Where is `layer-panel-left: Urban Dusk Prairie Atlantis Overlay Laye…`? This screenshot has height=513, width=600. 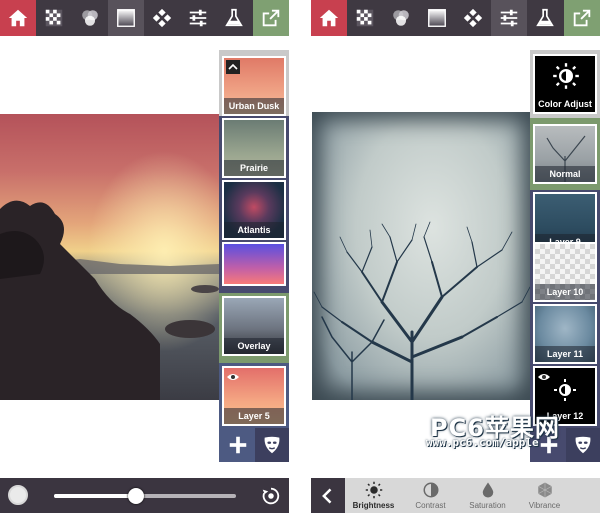 layer-panel-left: Urban Dusk Prairie Atlantis Overlay Laye… is located at coordinates (254, 256).